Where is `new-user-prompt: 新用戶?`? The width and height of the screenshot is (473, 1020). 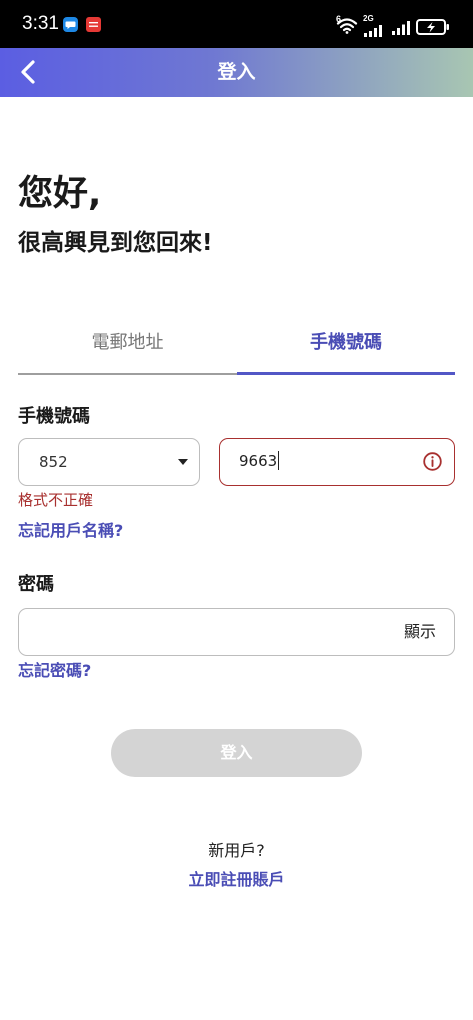
new-user-prompt: 新用戶? is located at coordinates (236, 850).